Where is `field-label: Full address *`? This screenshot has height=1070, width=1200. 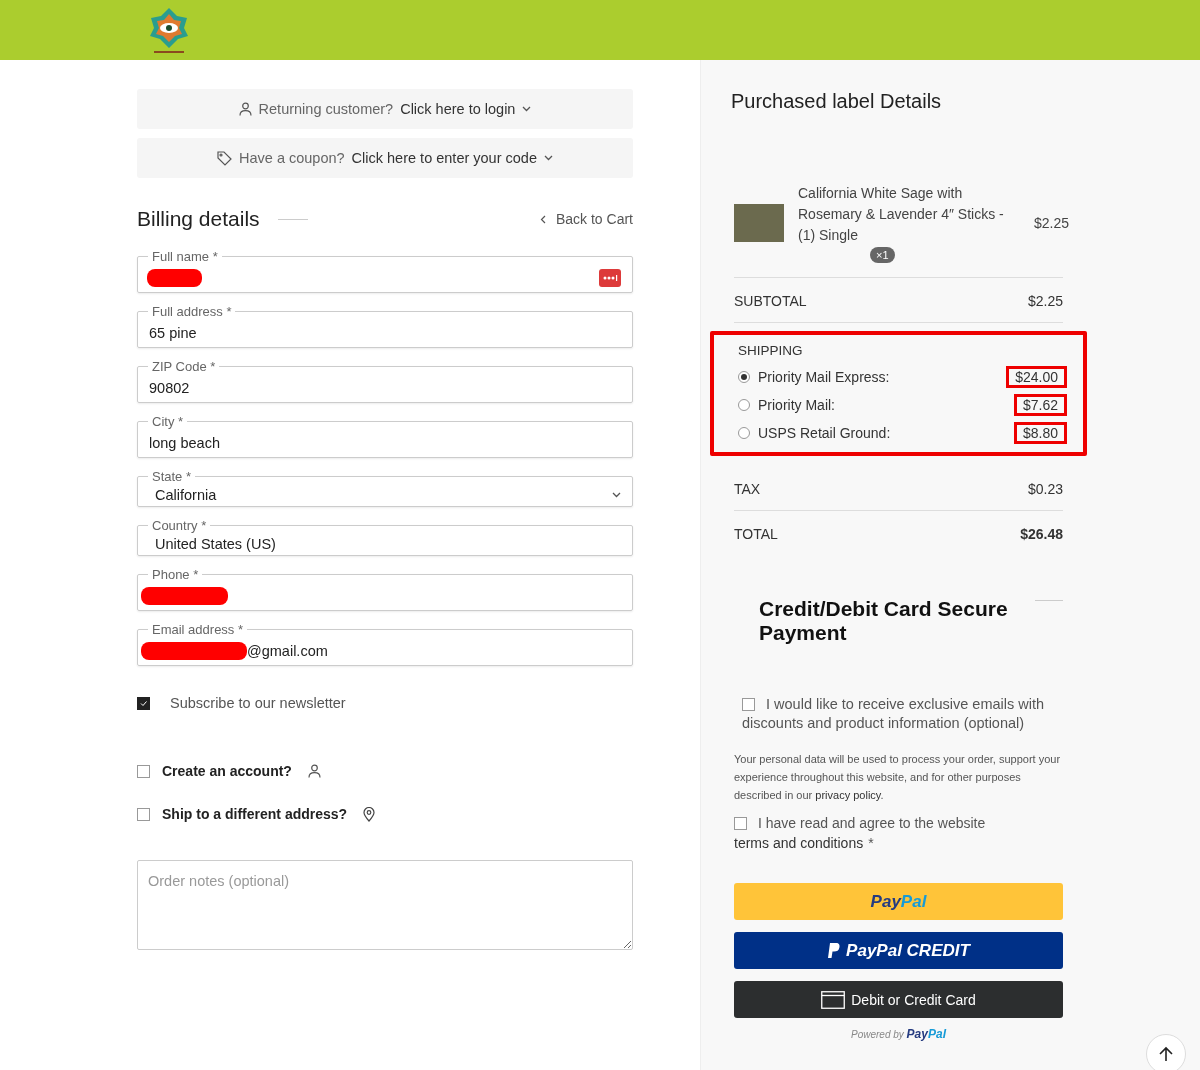
field-label: Full address * is located at coordinates (192, 311).